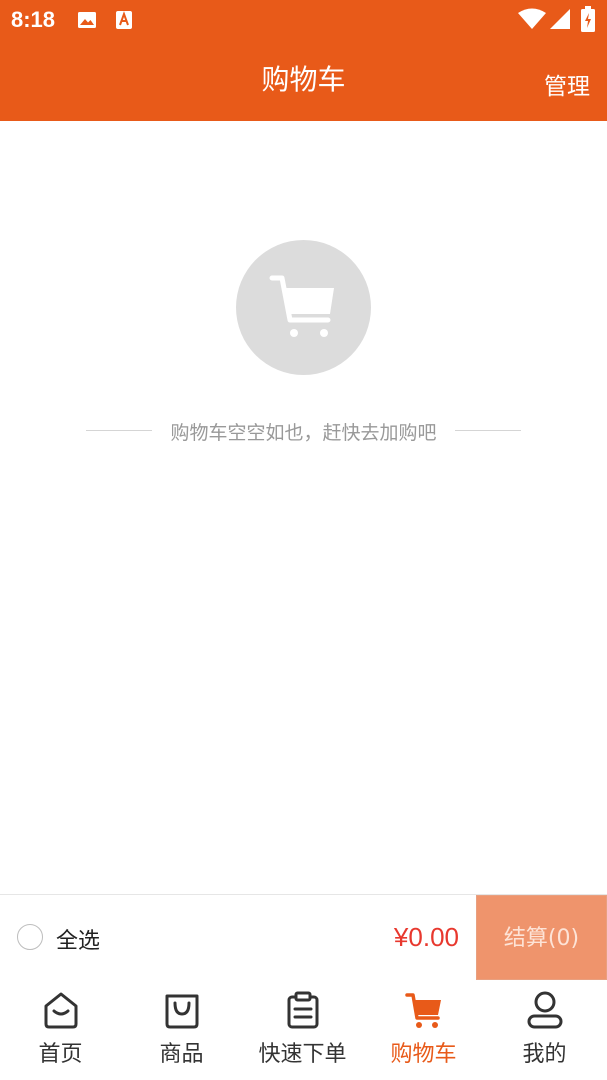  Describe the element at coordinates (426, 937) in the screenshot. I see `total-price: ¥0.00` at that location.